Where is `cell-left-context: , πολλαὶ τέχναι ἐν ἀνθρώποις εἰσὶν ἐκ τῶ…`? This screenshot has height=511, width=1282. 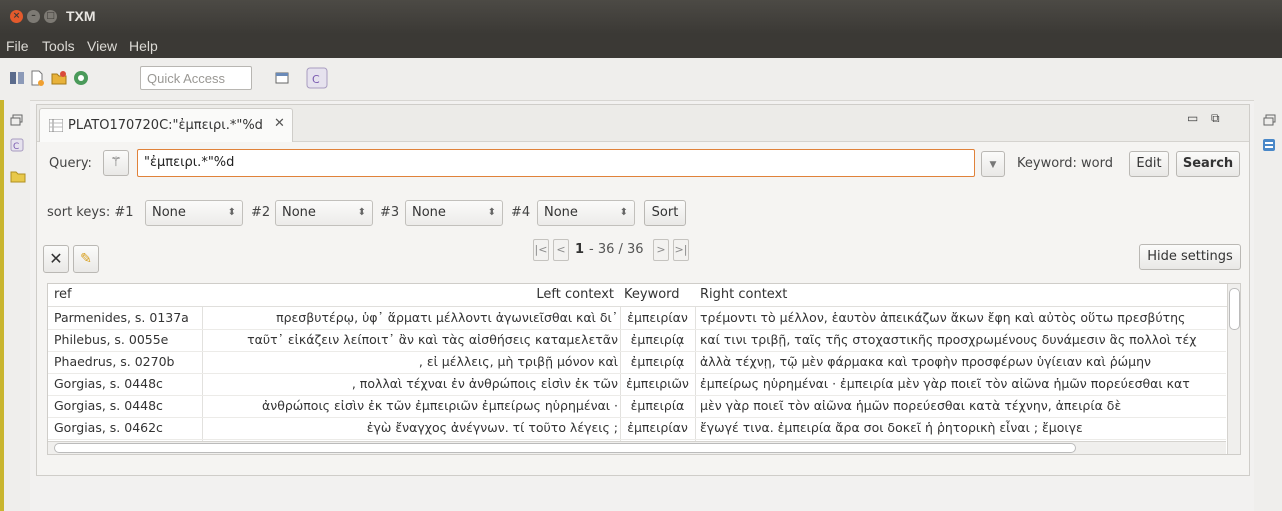 cell-left-context: , πολλαὶ τέχναι ἐν ἀνθρώποις εἰσὶν ἐκ τῶ… is located at coordinates (484, 383).